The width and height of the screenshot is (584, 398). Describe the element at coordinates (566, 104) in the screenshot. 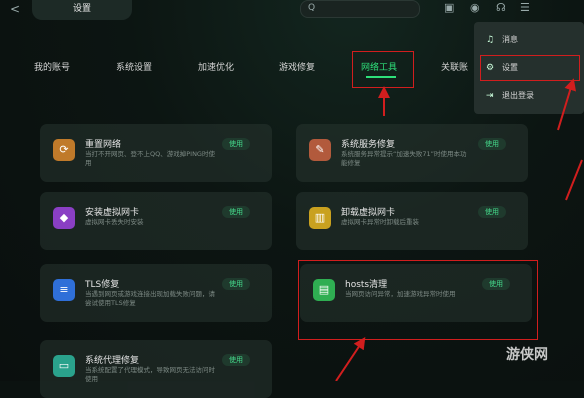

I see `arrow-to-settings` at that location.